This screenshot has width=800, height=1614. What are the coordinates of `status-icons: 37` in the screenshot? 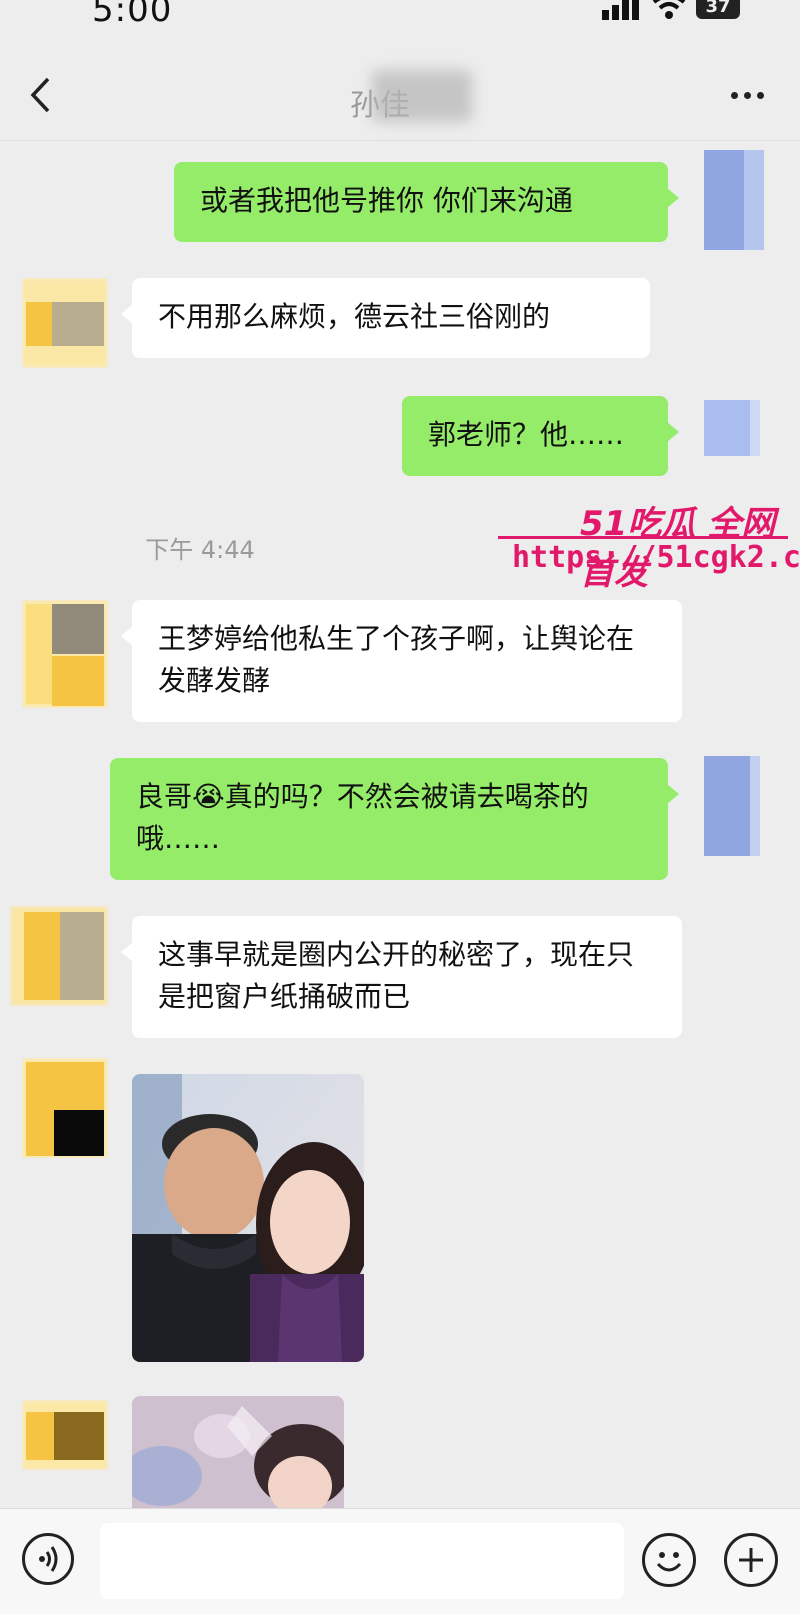 It's located at (671, 10).